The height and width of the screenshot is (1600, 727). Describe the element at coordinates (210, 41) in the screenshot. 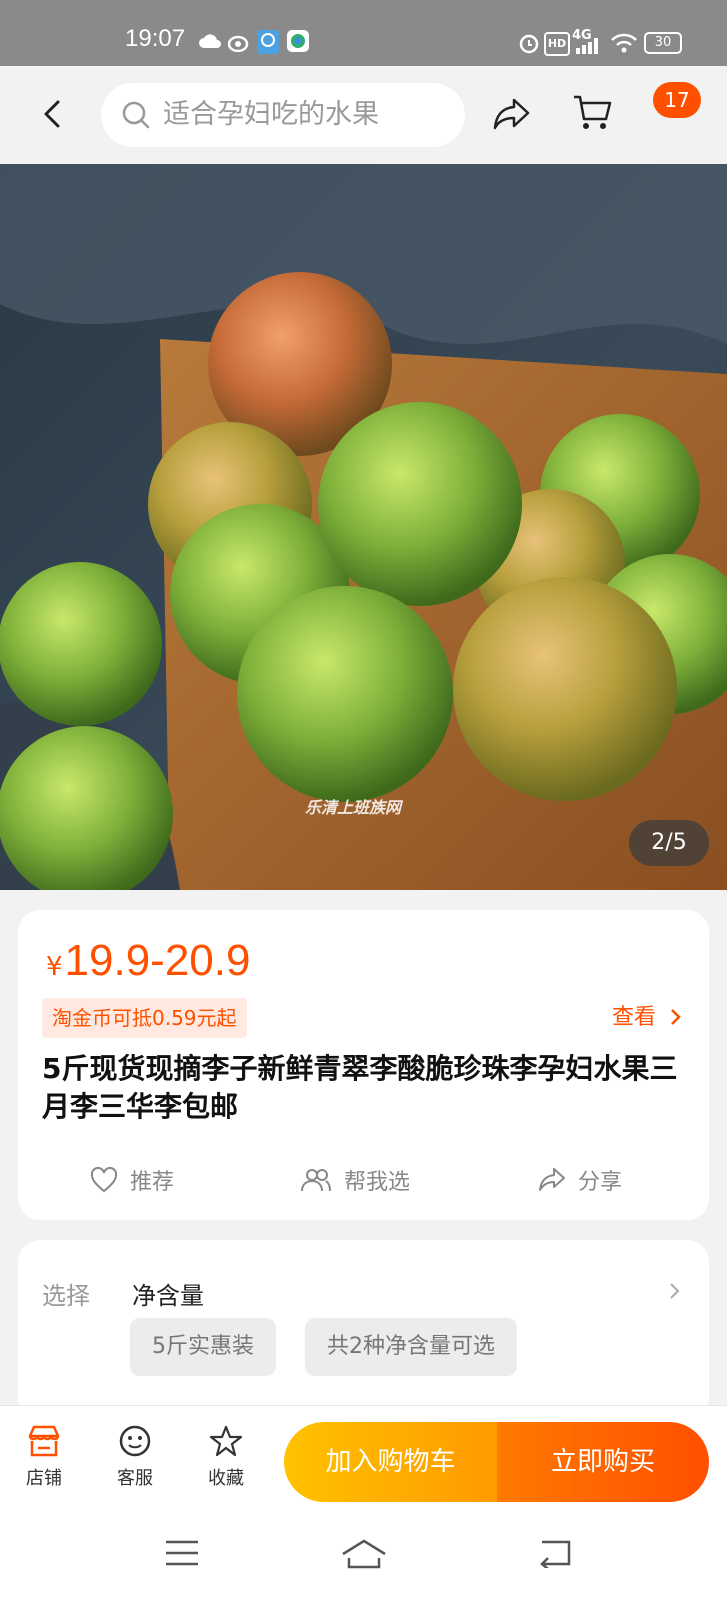

I see `cloud-icon` at that location.